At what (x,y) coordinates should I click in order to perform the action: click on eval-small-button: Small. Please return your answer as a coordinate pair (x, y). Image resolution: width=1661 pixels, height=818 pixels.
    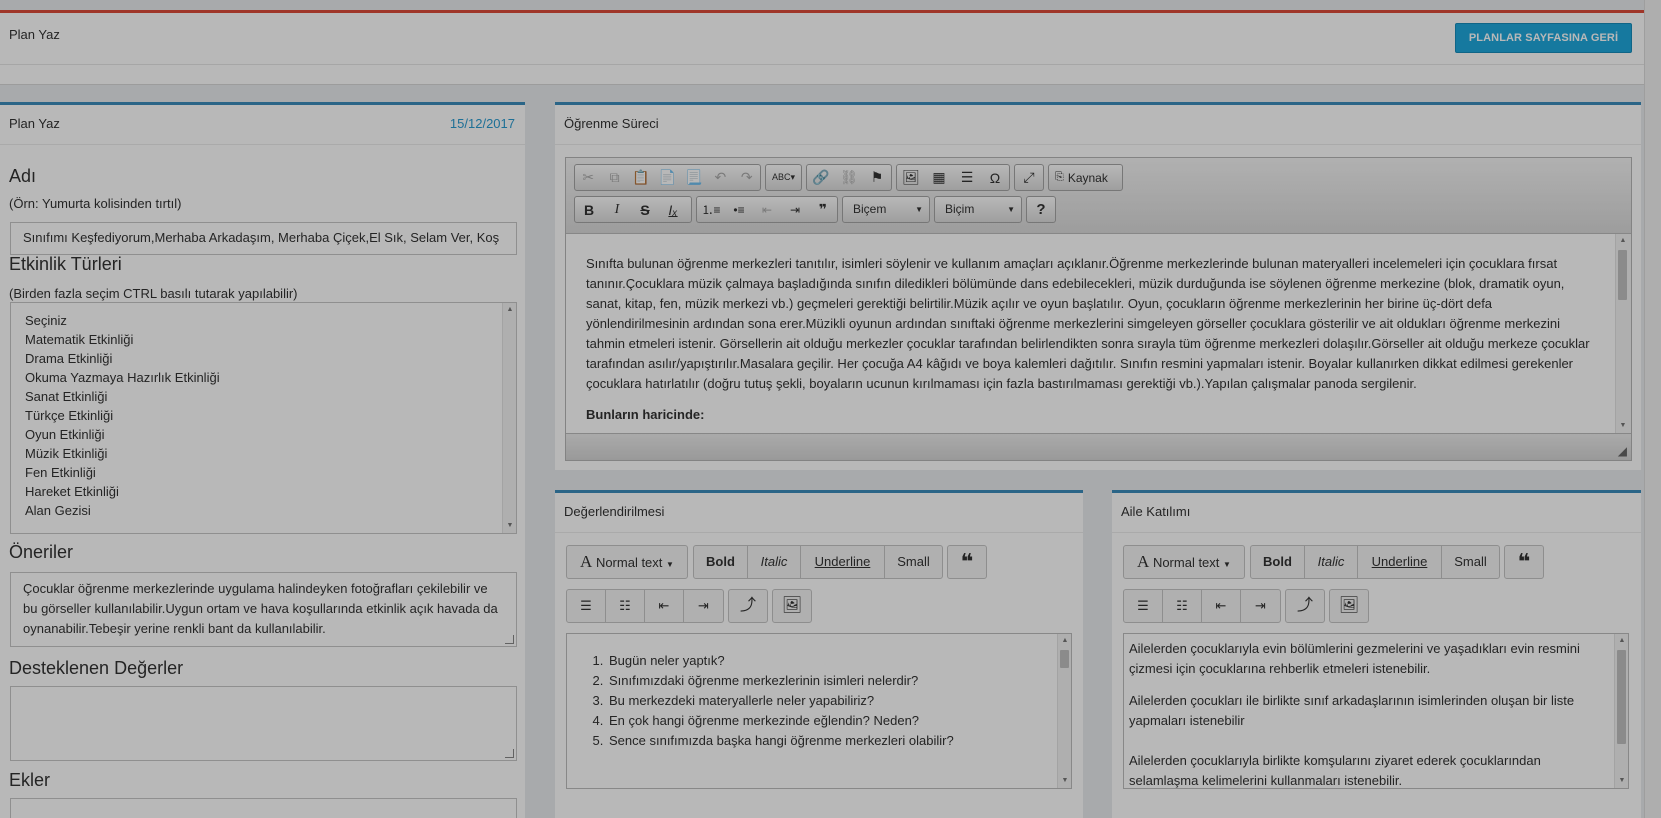
    Looking at the image, I should click on (913, 562).